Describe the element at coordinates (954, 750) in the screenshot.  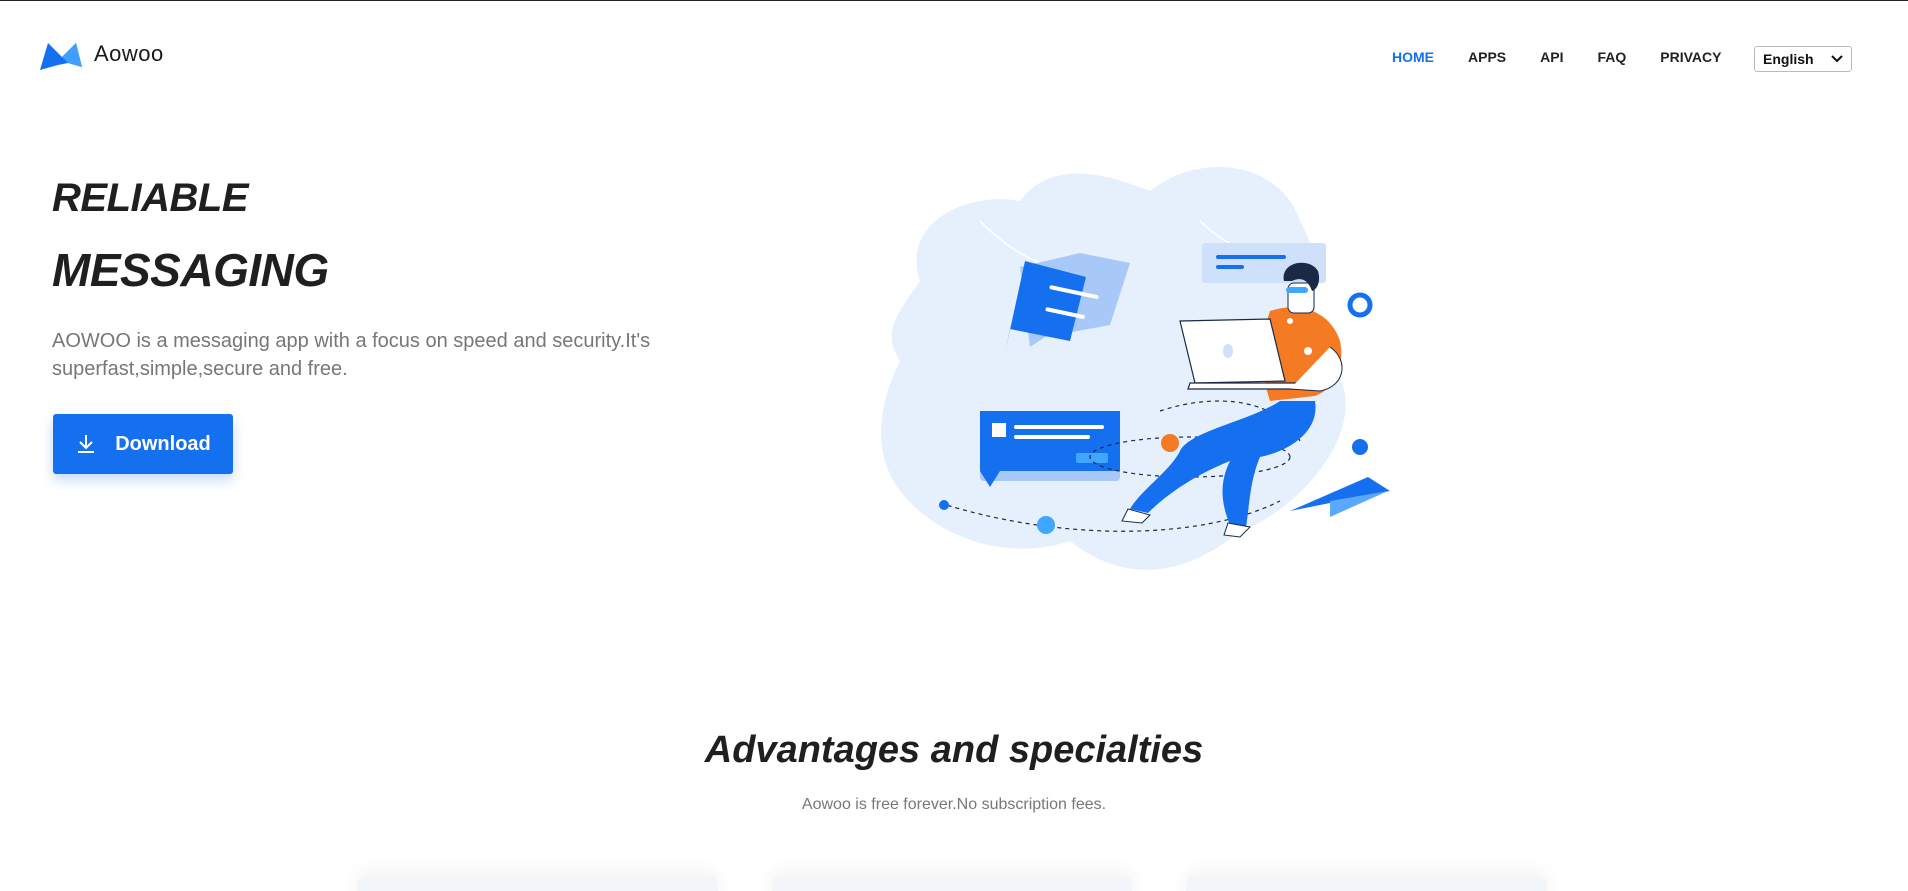
I see `advantages-title: Advantages and specialties` at that location.